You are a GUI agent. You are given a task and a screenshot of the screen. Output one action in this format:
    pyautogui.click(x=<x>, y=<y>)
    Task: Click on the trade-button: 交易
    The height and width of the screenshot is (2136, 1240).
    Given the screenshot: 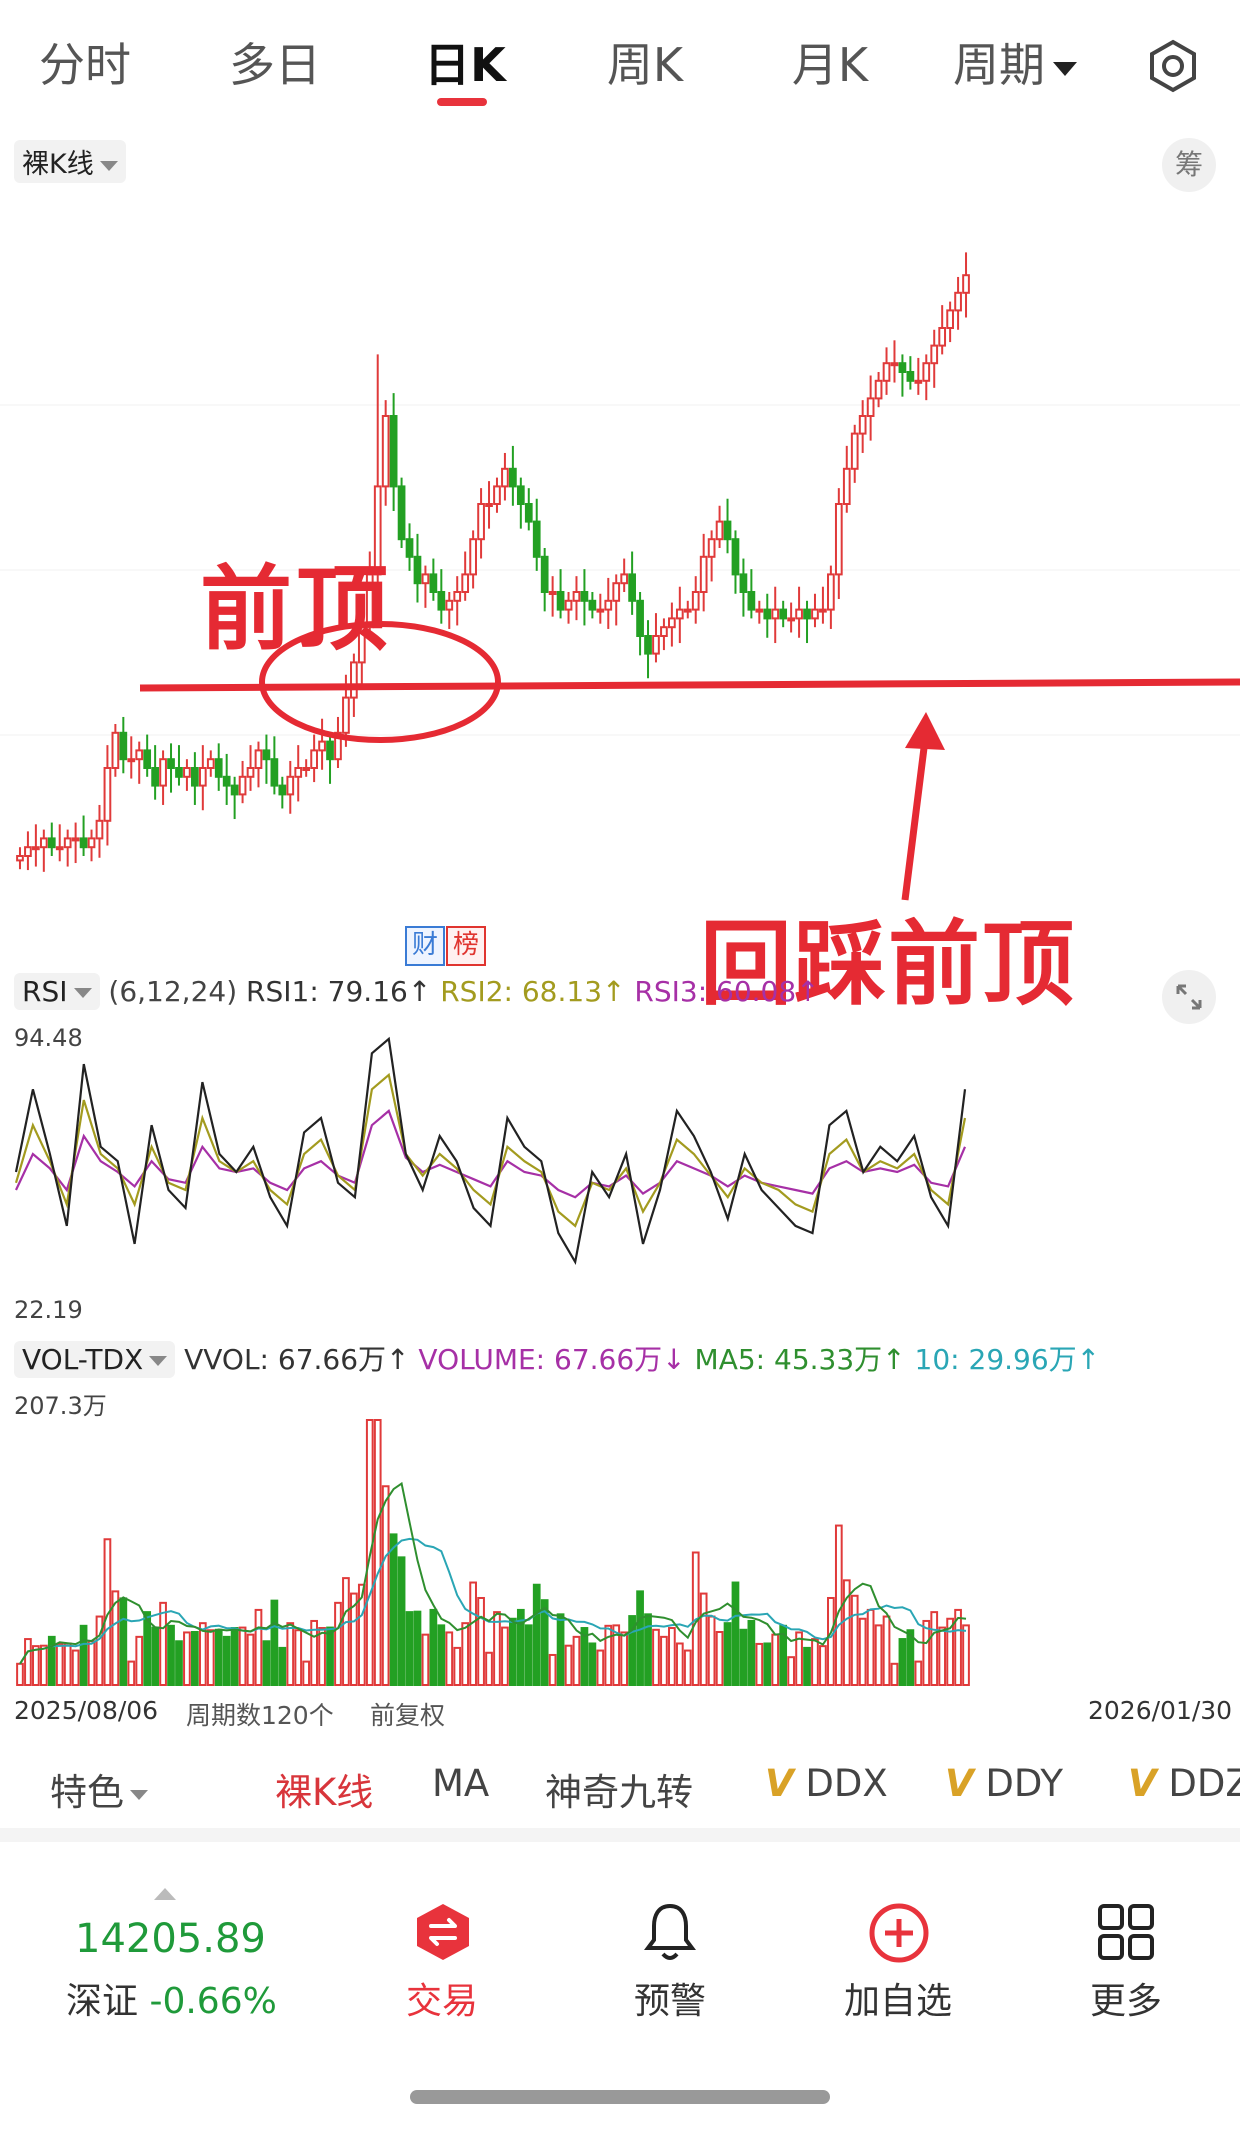 What is the action you would take?
    pyautogui.click(x=442, y=1998)
    